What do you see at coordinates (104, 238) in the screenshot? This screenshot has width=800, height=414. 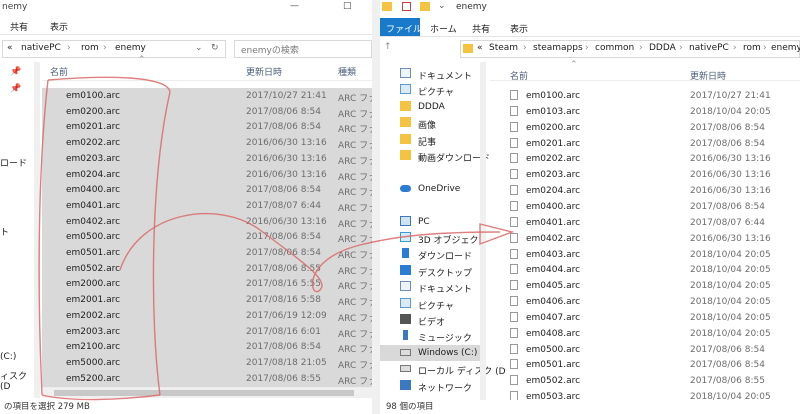 I see `annotation-left-loop` at bounding box center [104, 238].